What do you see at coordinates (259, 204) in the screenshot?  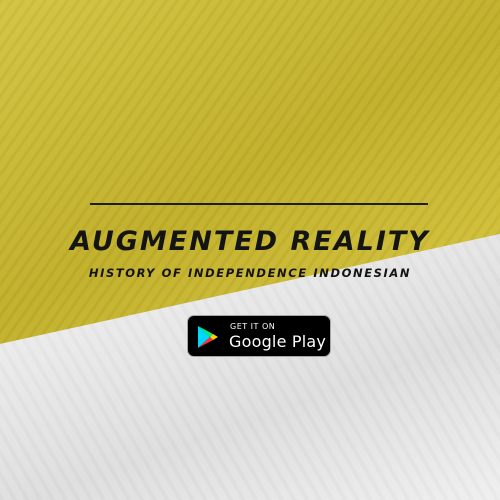 I see `title-divider` at bounding box center [259, 204].